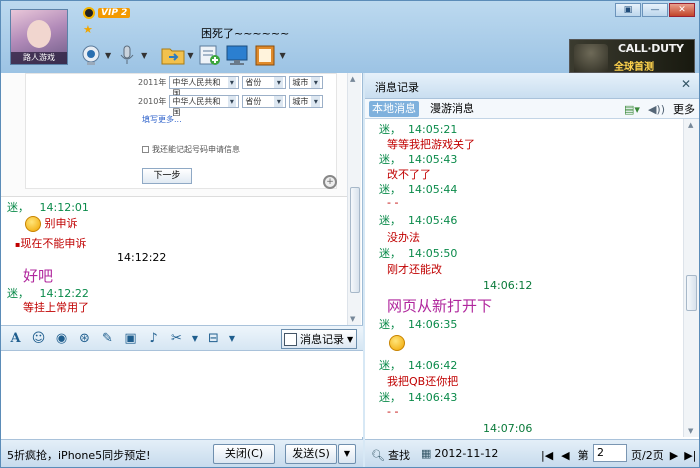 This screenshot has width=700, height=468. Describe the element at coordinates (114, 13) in the screenshot. I see `vip-label: VIP 2` at that location.